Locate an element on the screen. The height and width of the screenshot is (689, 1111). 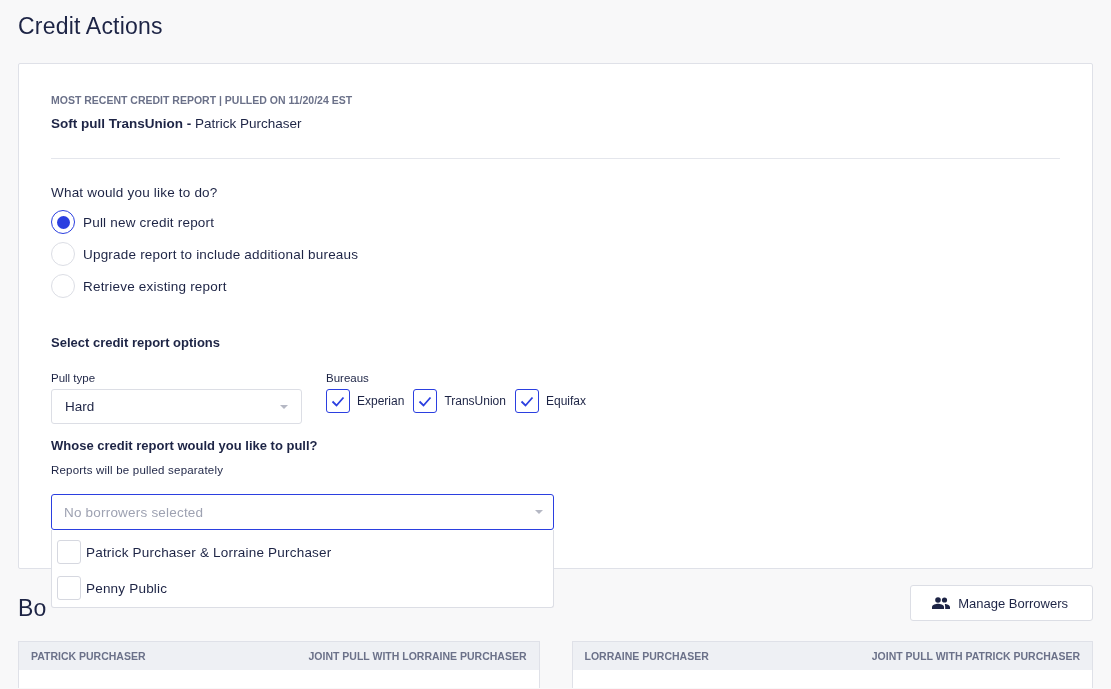
borrower-name: PATRICK PURCHASER is located at coordinates (88, 656).